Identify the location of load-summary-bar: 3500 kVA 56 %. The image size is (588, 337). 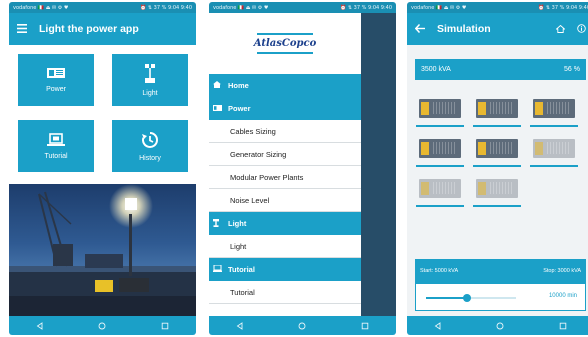
(500, 69).